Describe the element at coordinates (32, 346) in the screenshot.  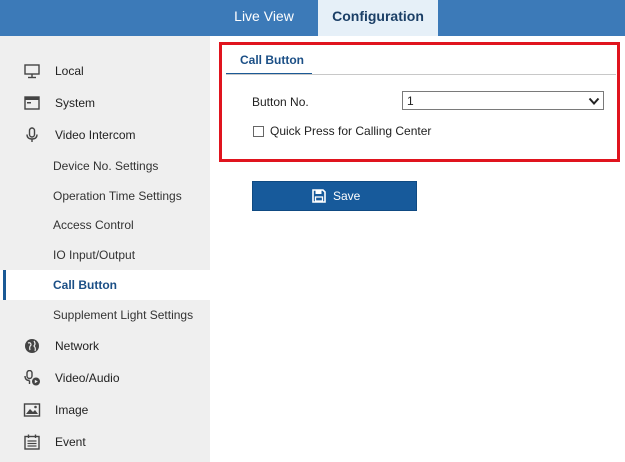
I see `globe-icon` at that location.